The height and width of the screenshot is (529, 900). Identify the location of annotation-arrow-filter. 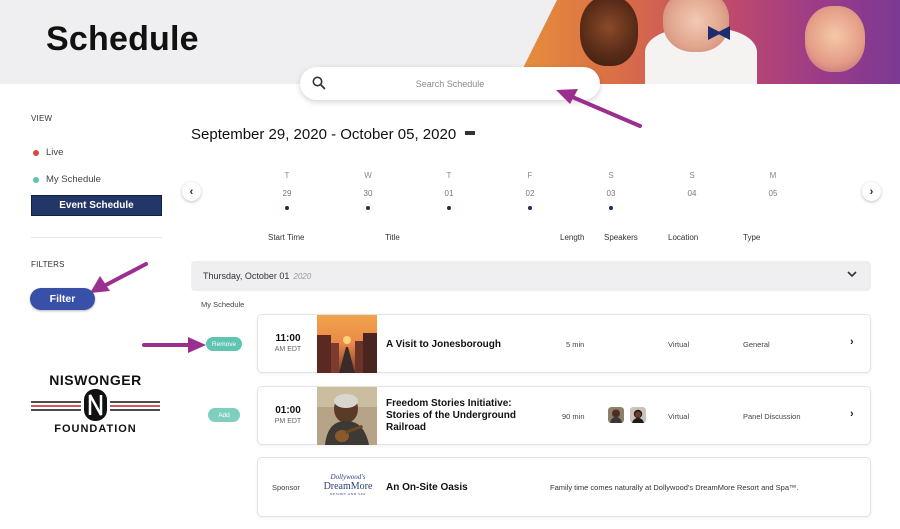
(119, 277).